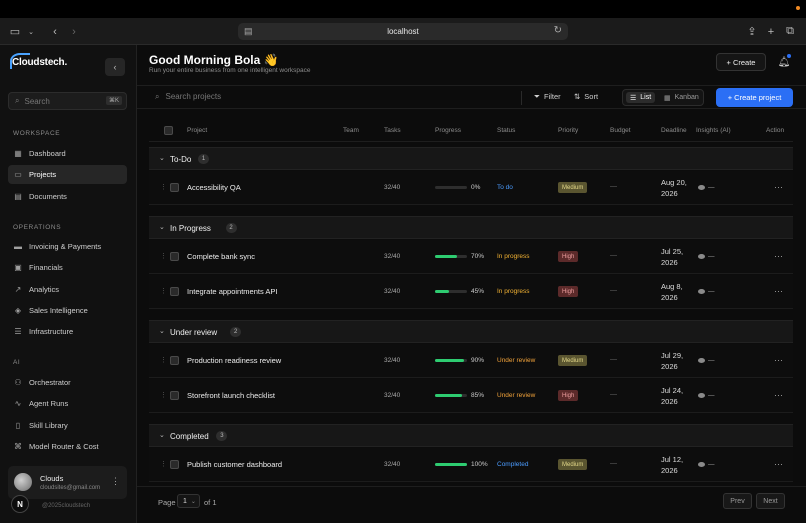 This screenshot has width=806, height=523. I want to click on project-name: Accessibility QA, so click(214, 187).